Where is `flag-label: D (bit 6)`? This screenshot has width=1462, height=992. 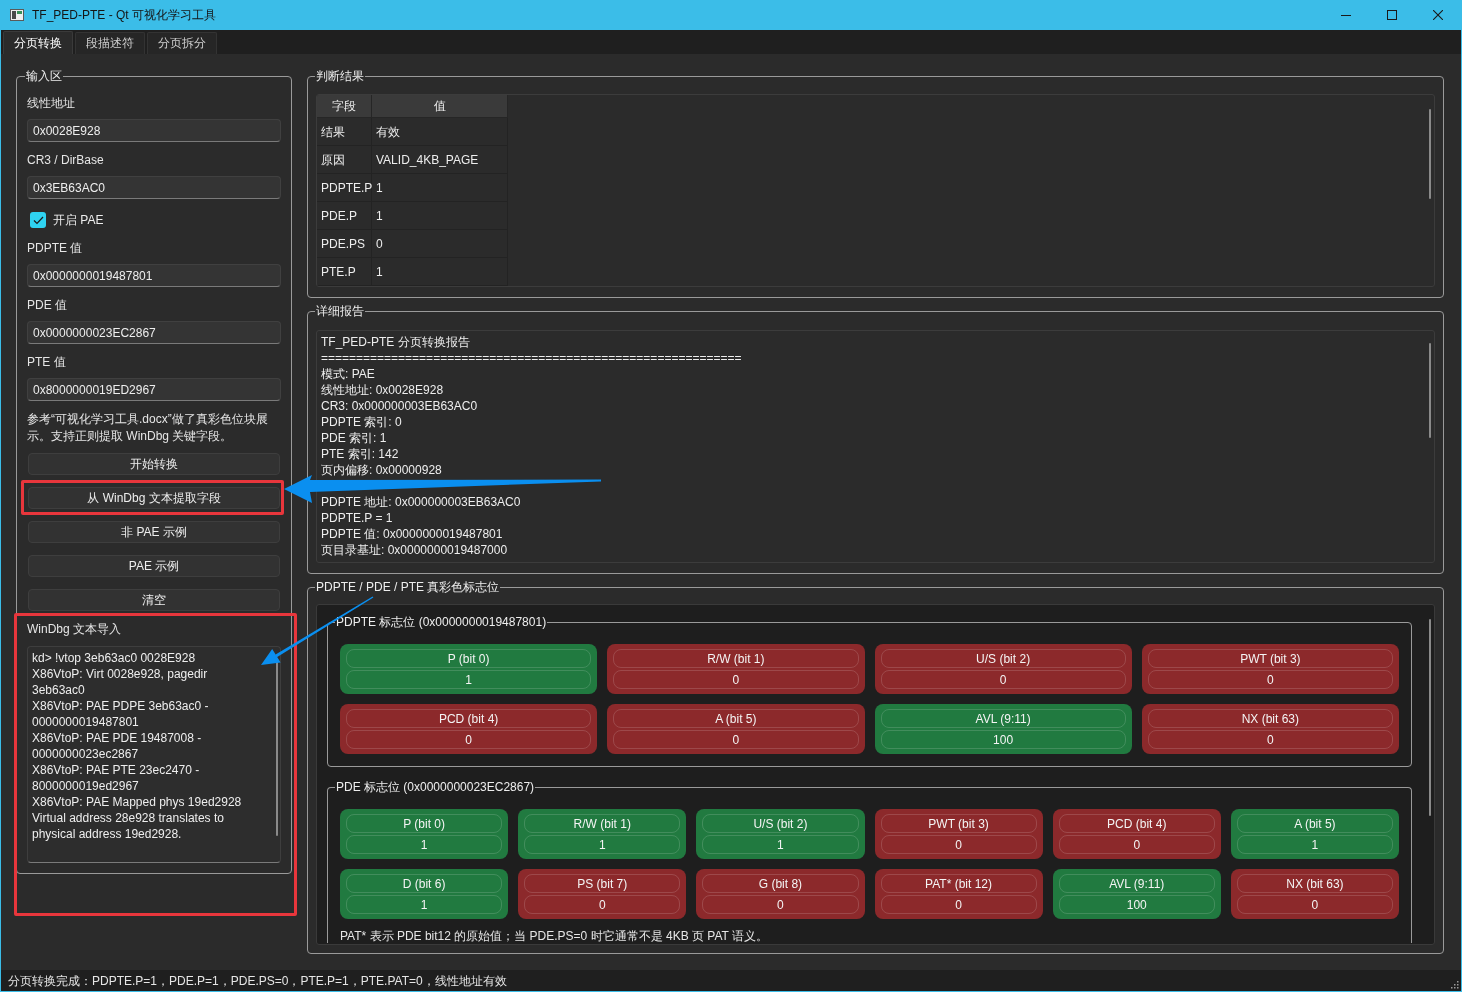 flag-label: D (bit 6) is located at coordinates (424, 883).